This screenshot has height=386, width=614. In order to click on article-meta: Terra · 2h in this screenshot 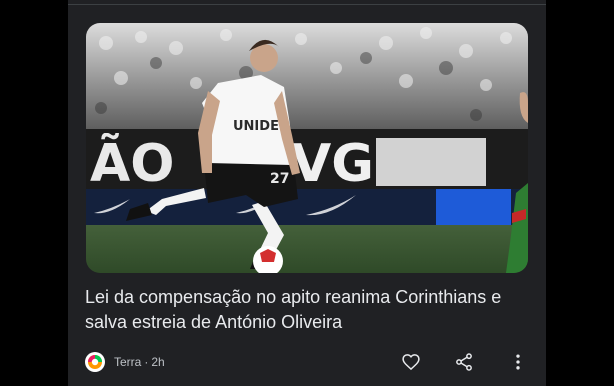, I will do `click(125, 362)`.